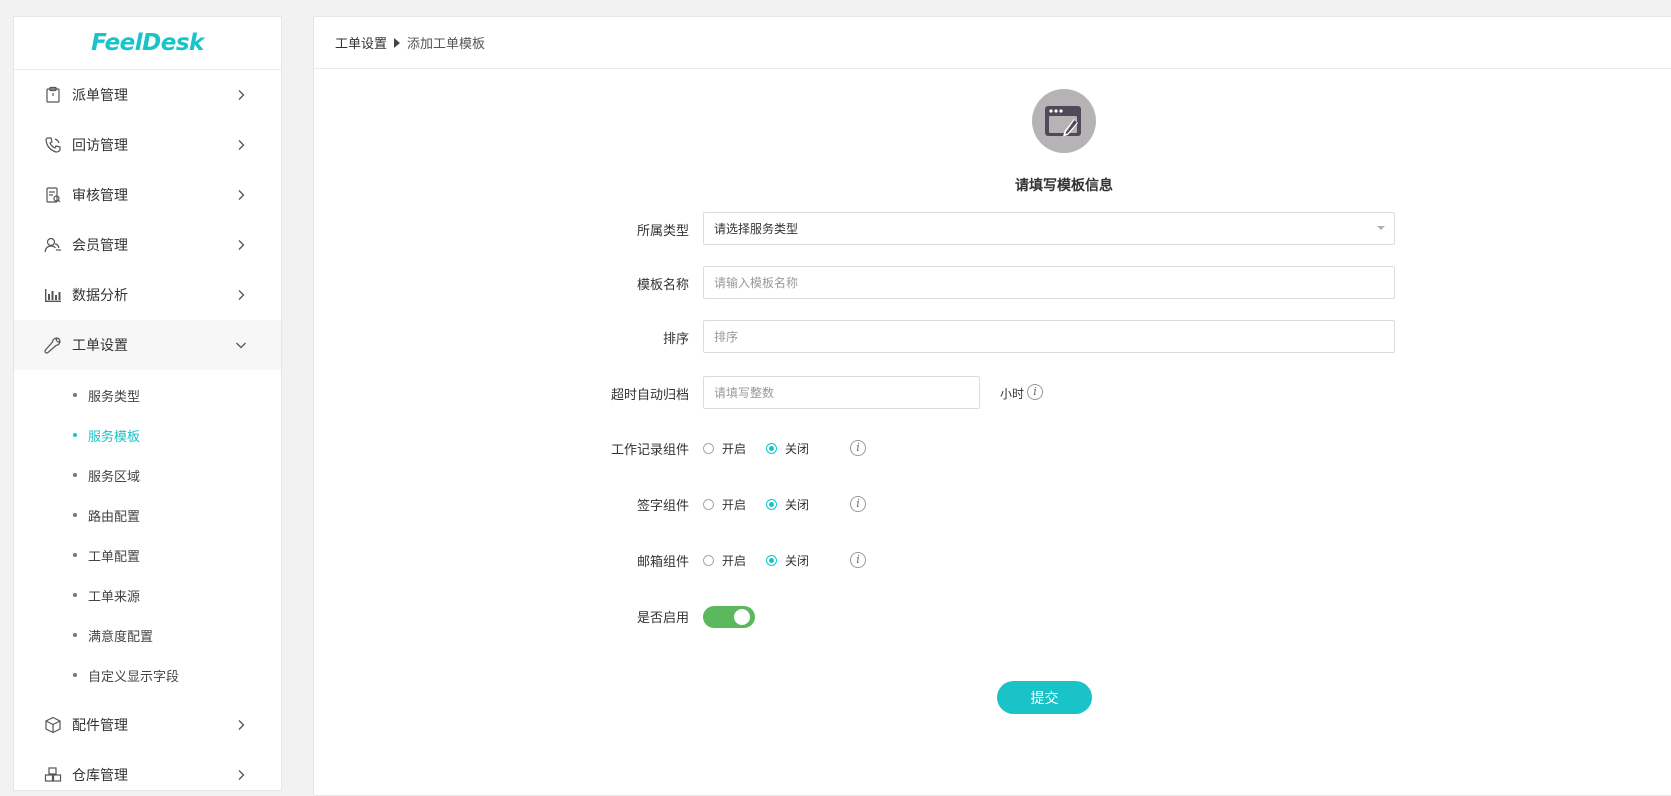 The height and width of the screenshot is (796, 1671). I want to click on sidebar-item-label: 工单设置, so click(100, 346).